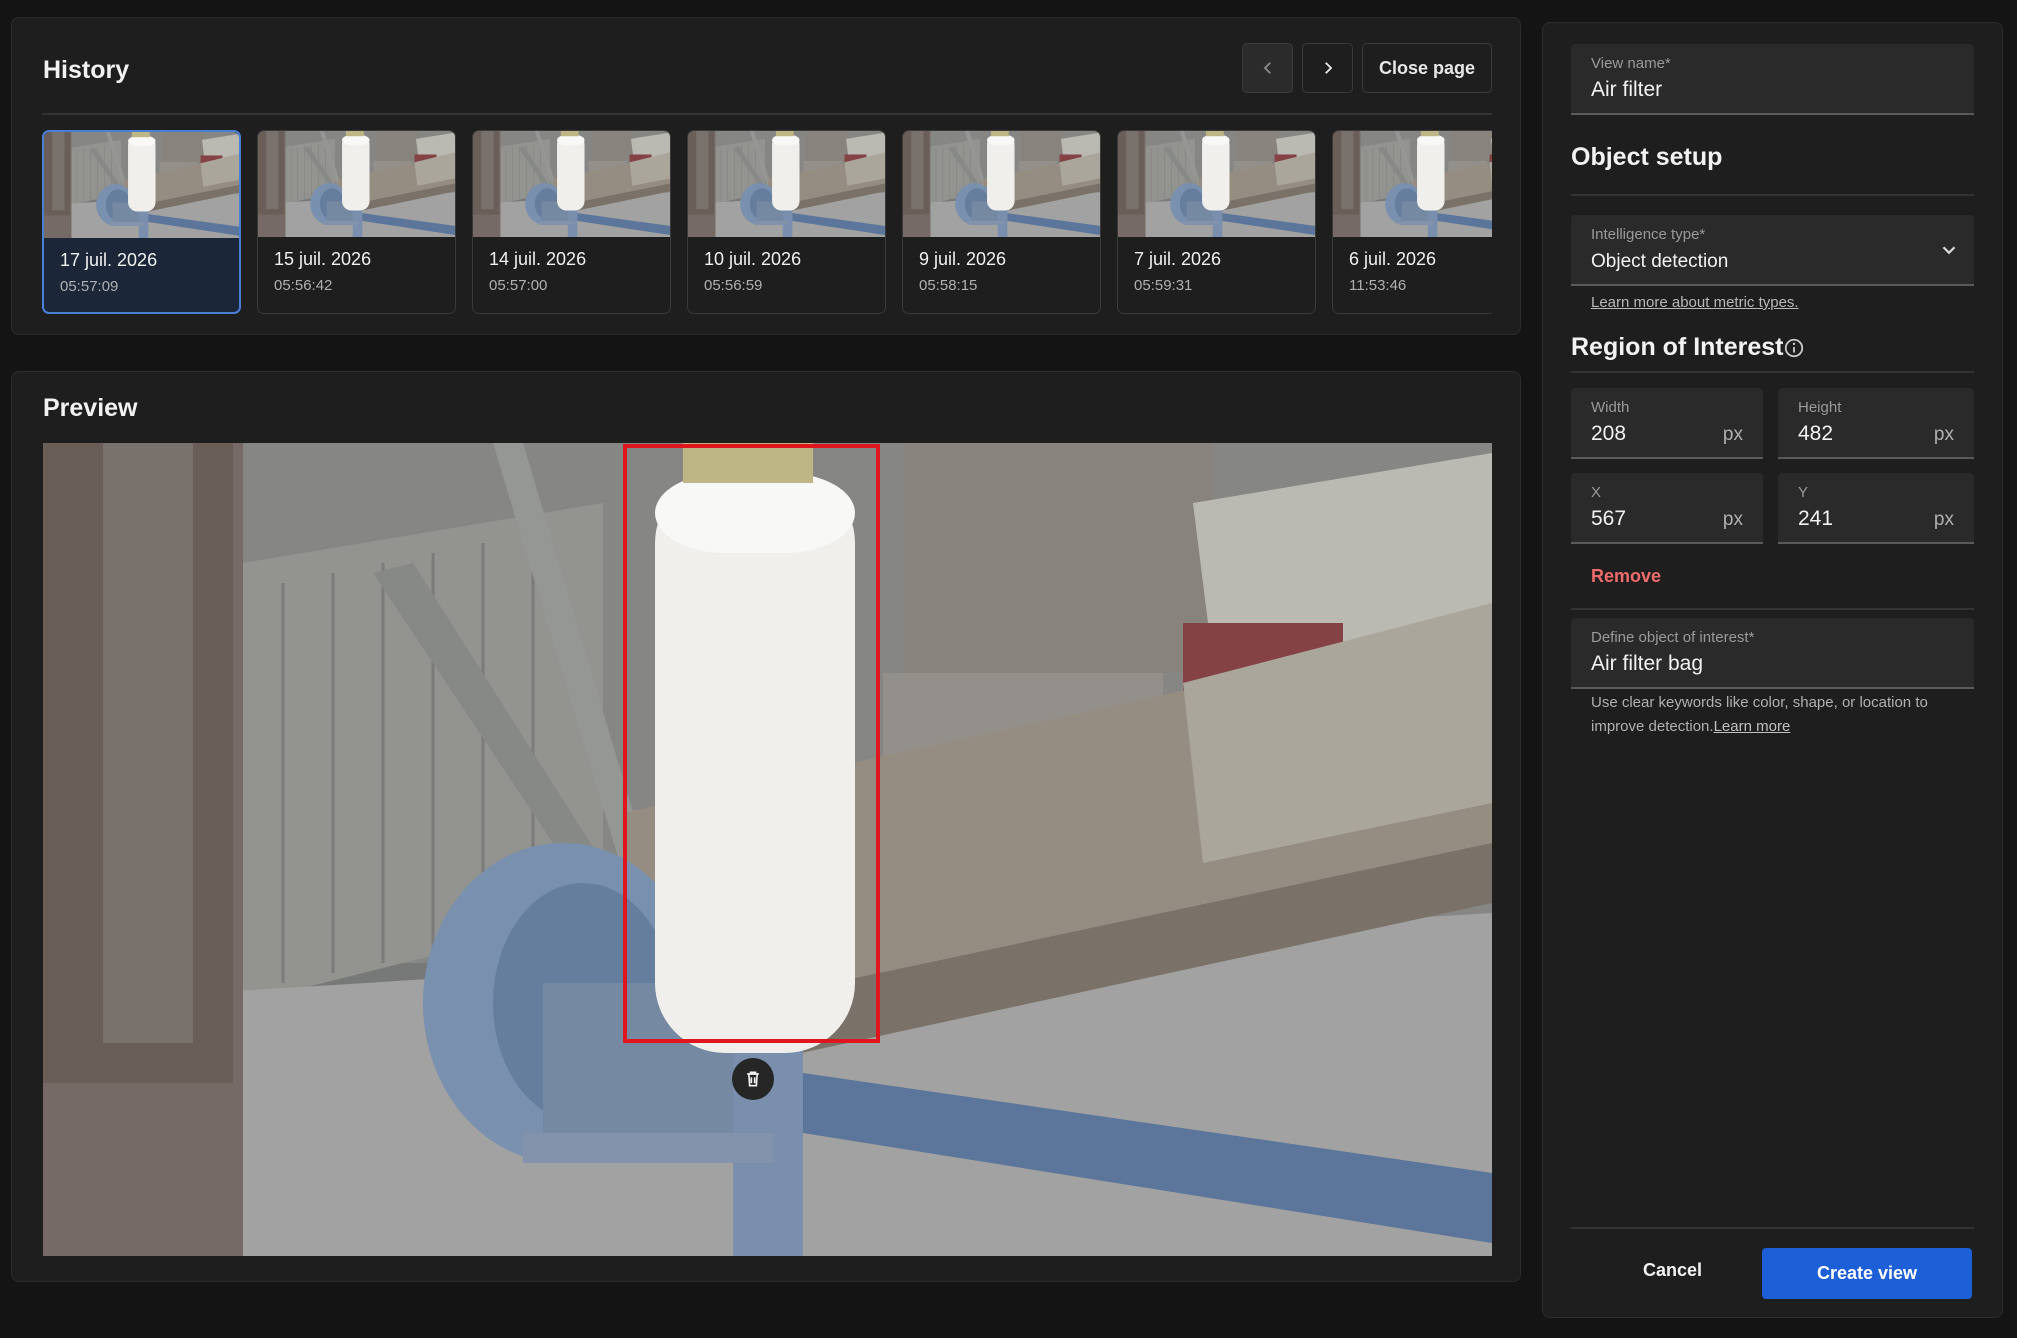  I want to click on remove-button: Remove, so click(1626, 576).